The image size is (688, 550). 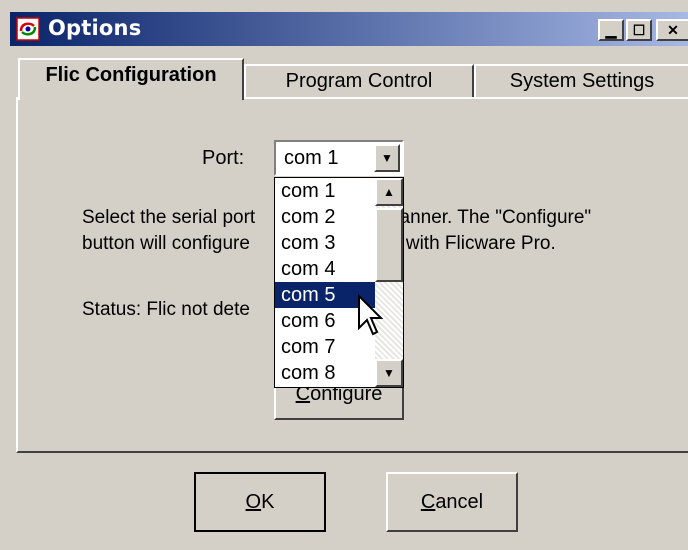 What do you see at coordinates (325, 269) in the screenshot?
I see `port-option-com4: com 4` at bounding box center [325, 269].